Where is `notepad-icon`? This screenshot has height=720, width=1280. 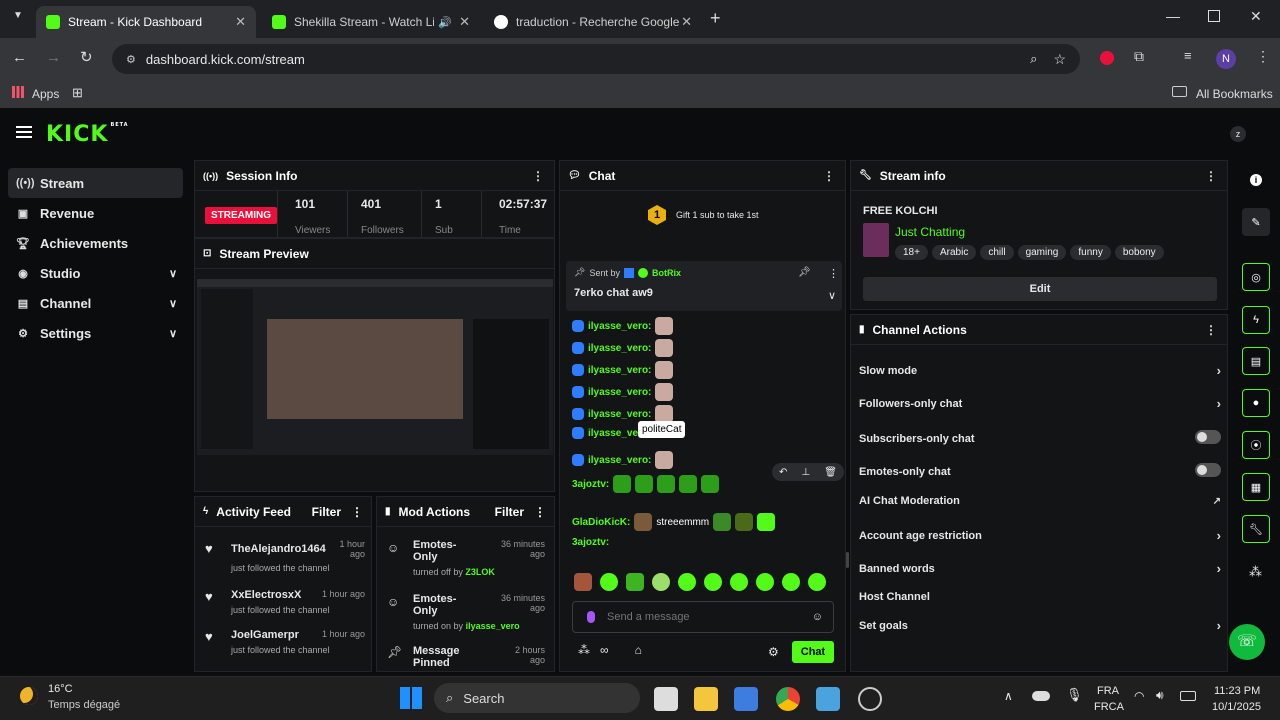 notepad-icon is located at coordinates (828, 699).